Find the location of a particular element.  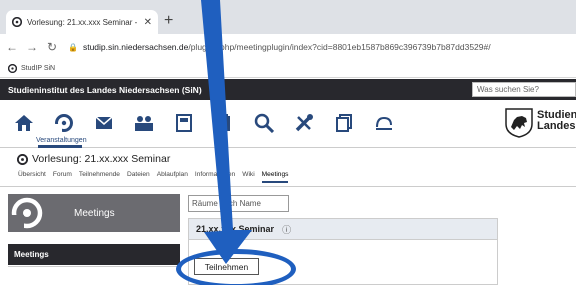

pointer-arrow-annotation is located at coordinates (226, 132).